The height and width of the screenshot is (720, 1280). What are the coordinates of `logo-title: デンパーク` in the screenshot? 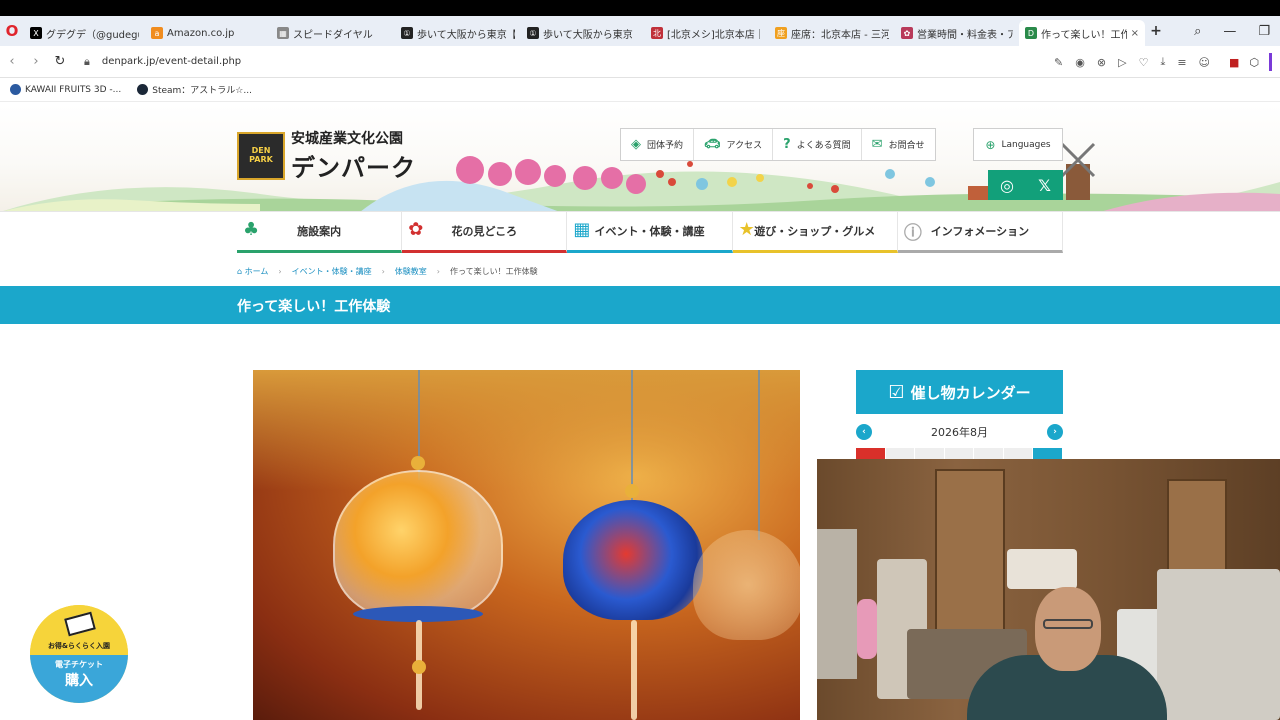 It's located at (353, 168).